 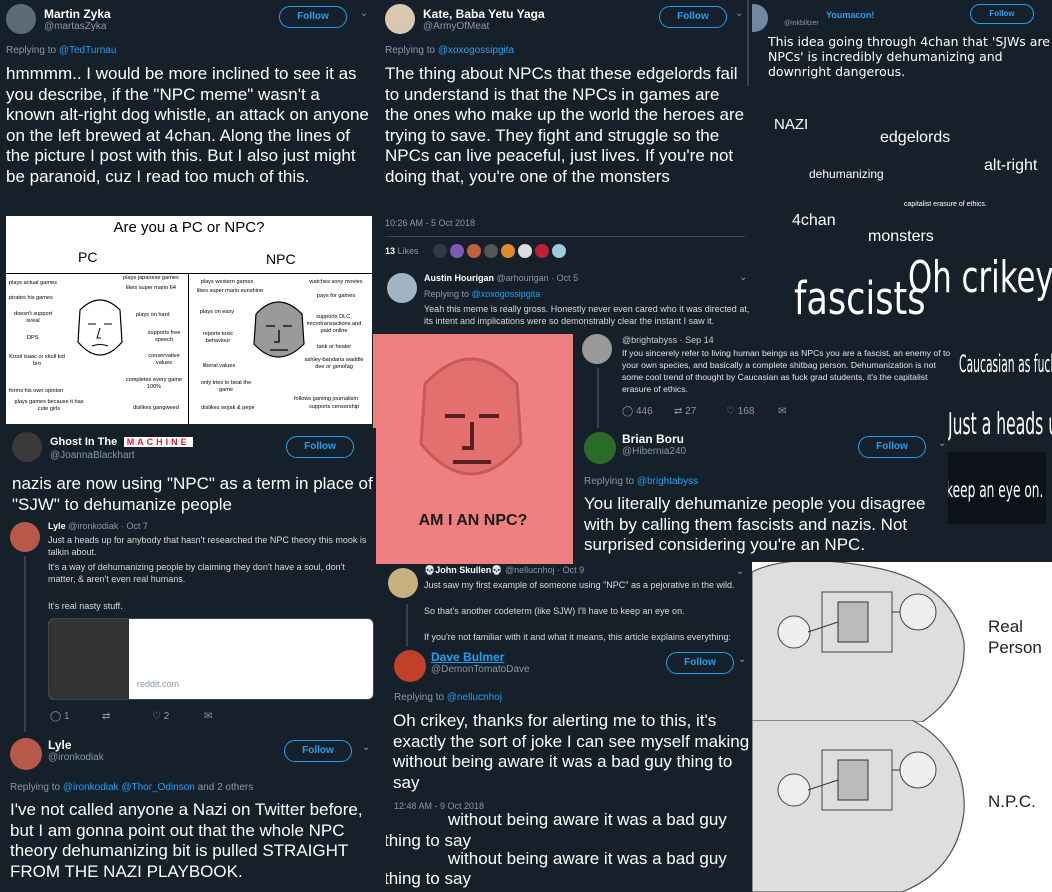 What do you see at coordinates (484, 26) in the screenshot?
I see `author-handle: @ArmyOfMeat` at bounding box center [484, 26].